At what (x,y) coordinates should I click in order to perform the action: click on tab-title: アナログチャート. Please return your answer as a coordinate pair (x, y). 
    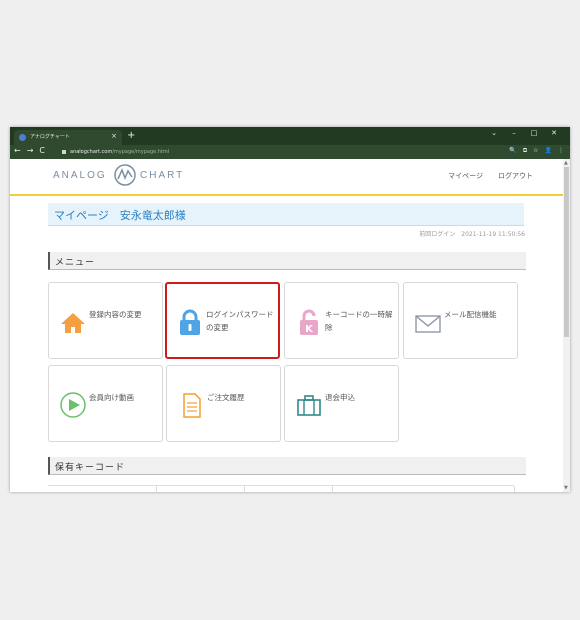
    Looking at the image, I should click on (50, 137).